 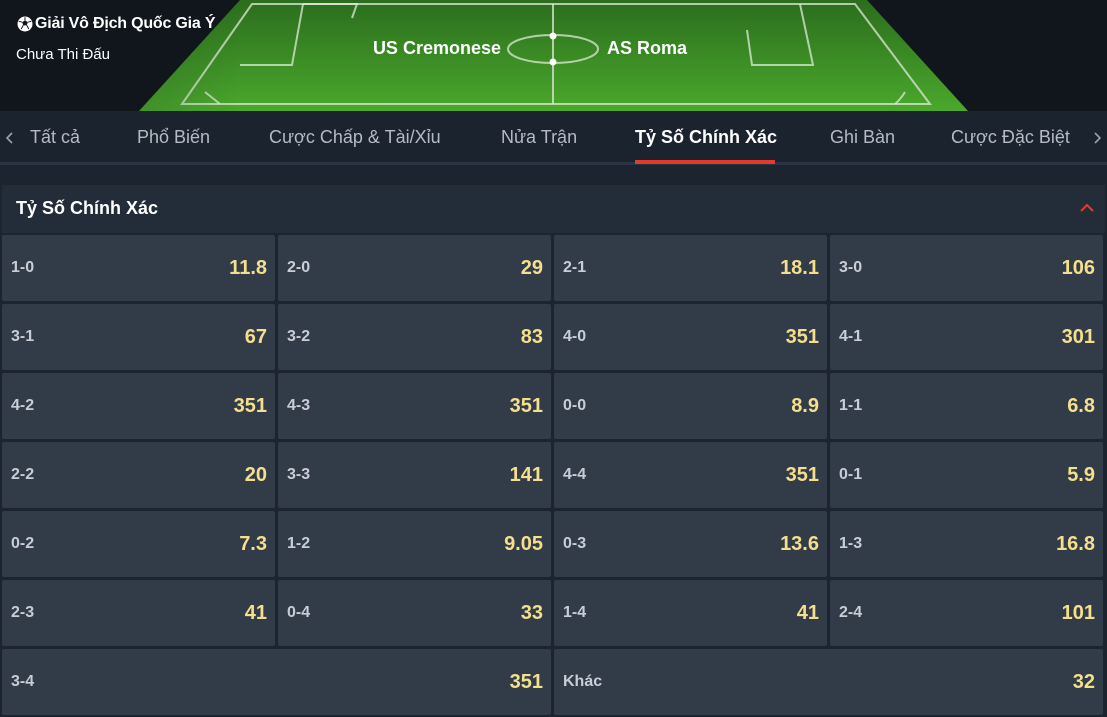 What do you see at coordinates (706, 137) in the screenshot?
I see `tab-correct-score: Tỷ Số Chính Xác` at bounding box center [706, 137].